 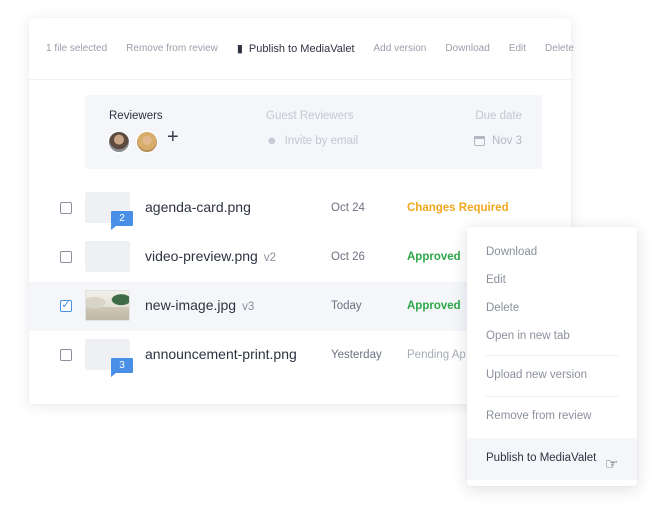 I want to click on invite-label: Invite by email, so click(x=321, y=141).